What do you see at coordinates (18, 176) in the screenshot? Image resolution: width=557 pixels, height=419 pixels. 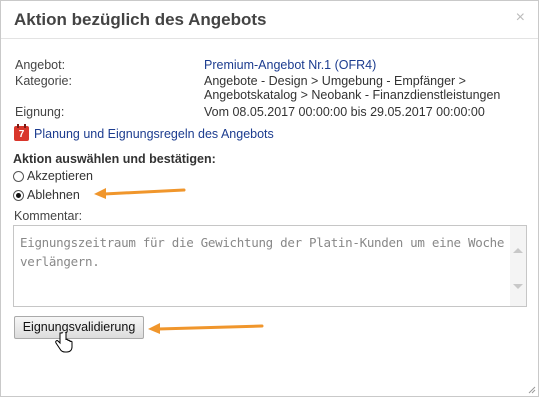 I see `radio-accept-button` at bounding box center [18, 176].